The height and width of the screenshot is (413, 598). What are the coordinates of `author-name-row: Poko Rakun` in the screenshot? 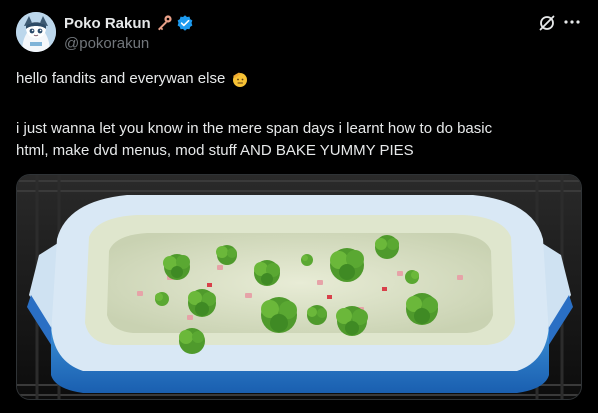 It's located at (129, 23).